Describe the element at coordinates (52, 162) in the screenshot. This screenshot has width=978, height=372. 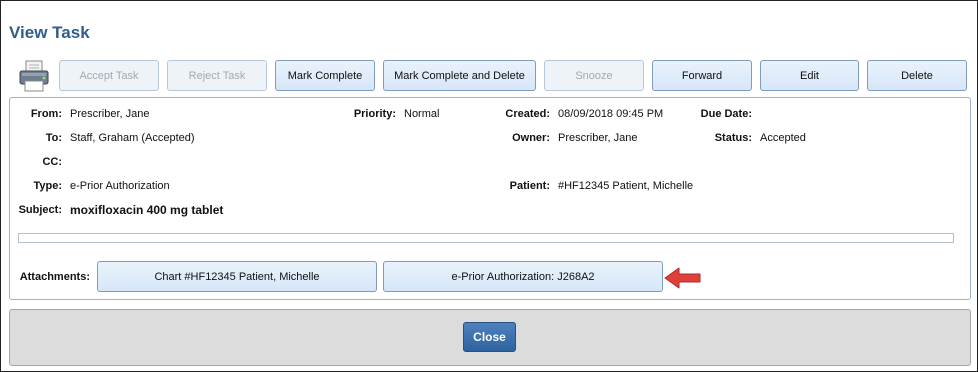
I see `cc-label: CC:` at that location.